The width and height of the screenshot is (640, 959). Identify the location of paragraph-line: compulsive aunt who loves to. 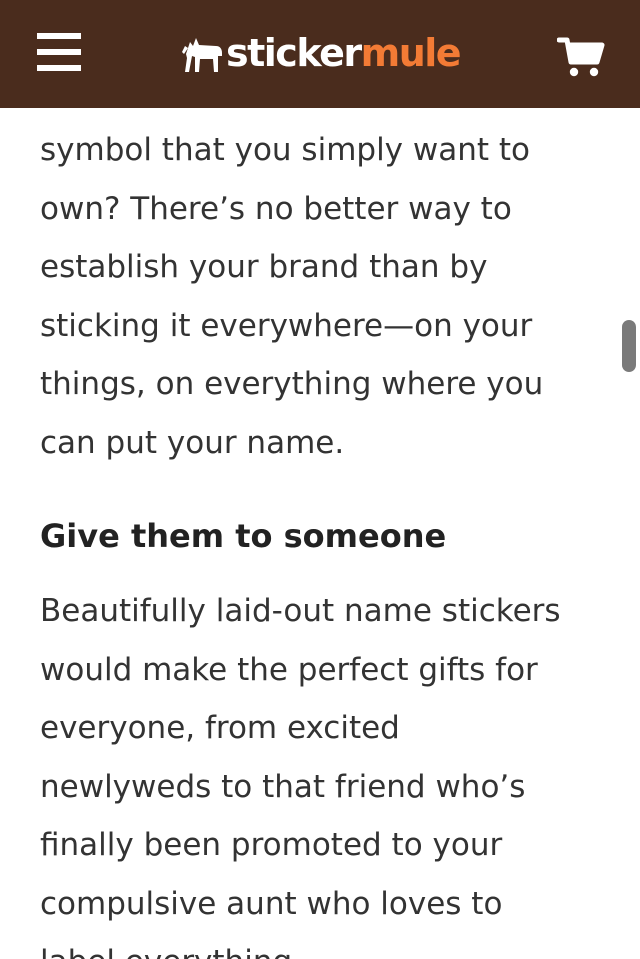
(271, 903).